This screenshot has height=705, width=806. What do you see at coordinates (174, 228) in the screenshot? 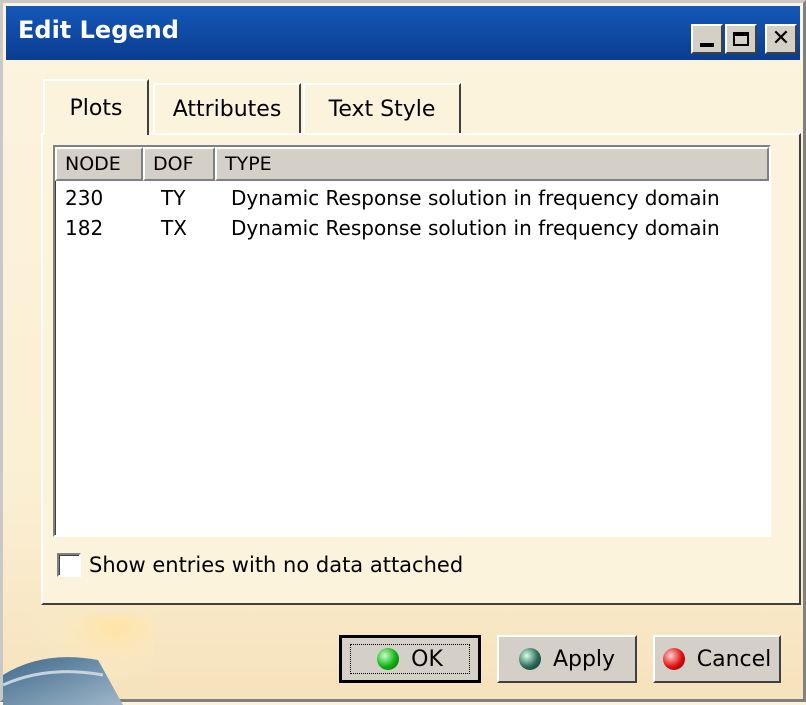
I see `cell-dof: TX` at bounding box center [174, 228].